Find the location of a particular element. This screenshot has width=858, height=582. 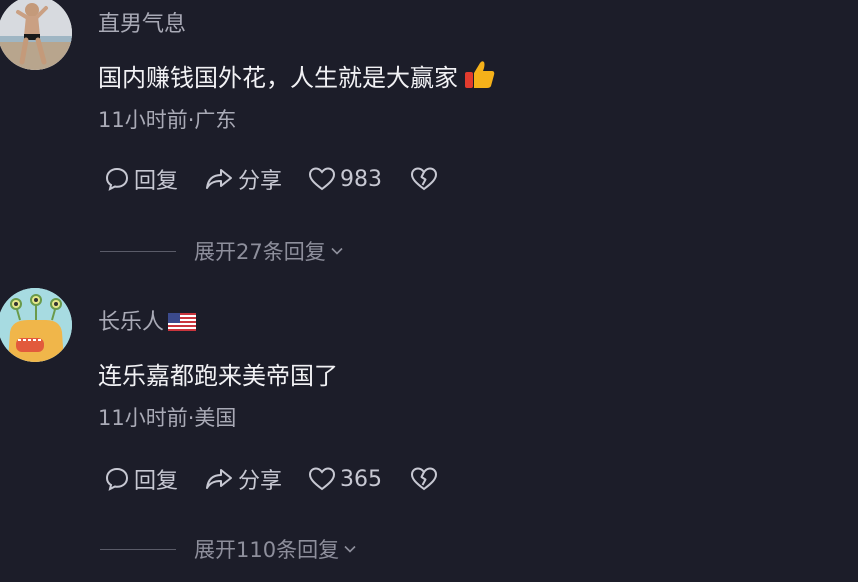

like-count: 365 is located at coordinates (361, 479).